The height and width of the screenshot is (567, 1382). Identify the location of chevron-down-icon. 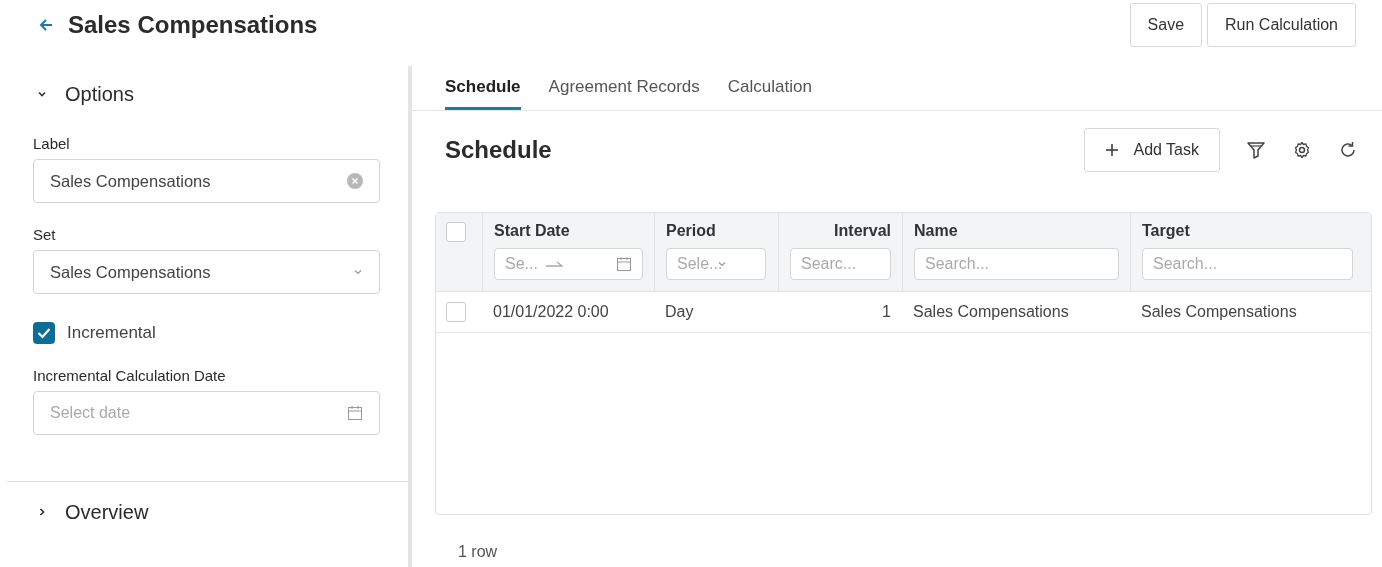
(358, 272).